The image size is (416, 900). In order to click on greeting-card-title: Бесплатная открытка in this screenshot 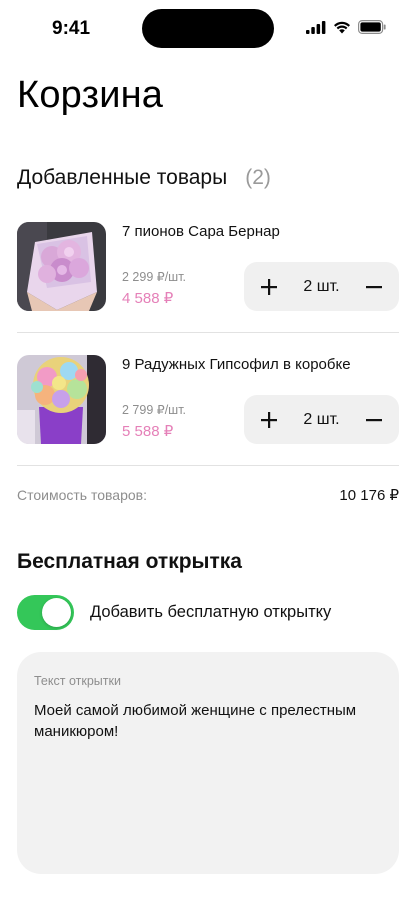, I will do `click(129, 561)`.